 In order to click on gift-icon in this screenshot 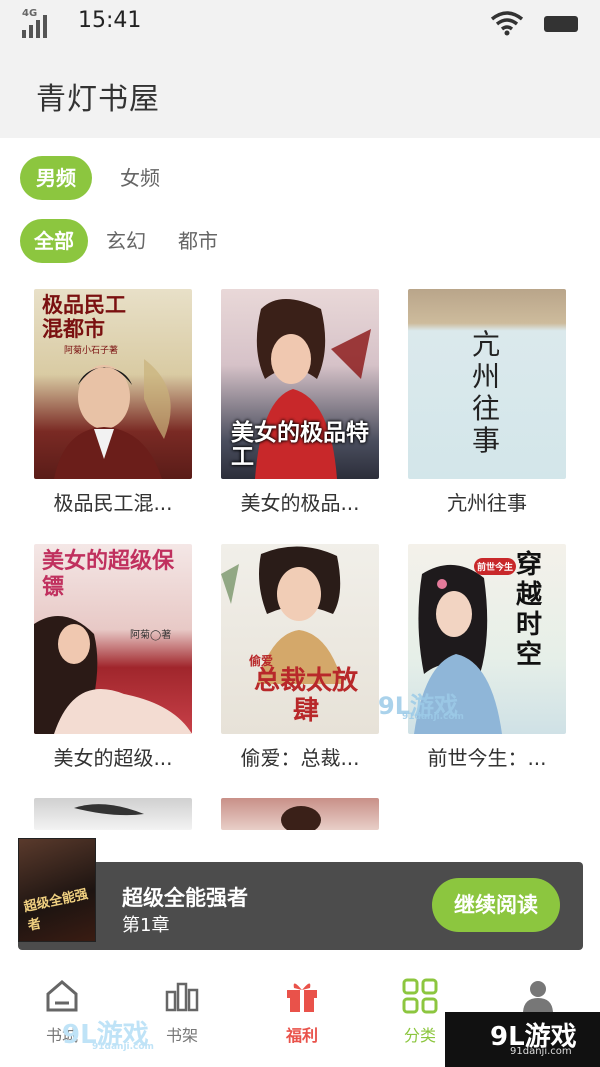, I will do `click(302, 997)`.